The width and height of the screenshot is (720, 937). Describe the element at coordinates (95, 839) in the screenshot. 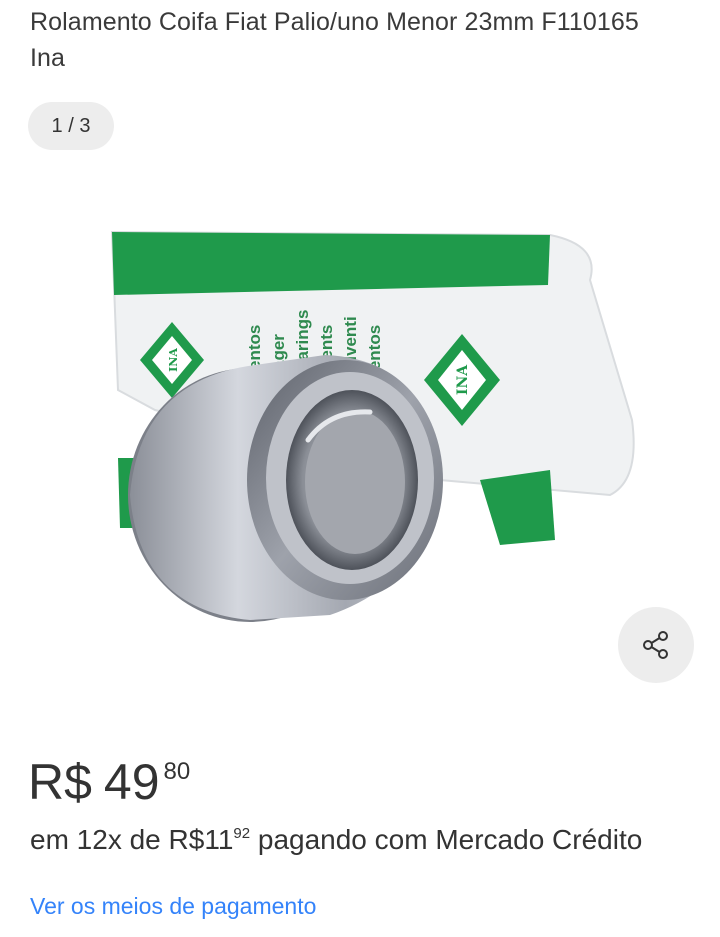

I see `installments-prefix: em 12x de` at that location.